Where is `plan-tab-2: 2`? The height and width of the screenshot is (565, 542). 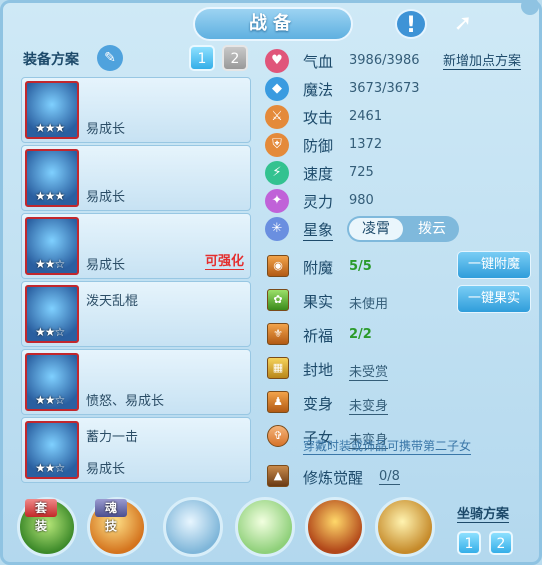
plan-tab-2: 2 is located at coordinates (235, 58).